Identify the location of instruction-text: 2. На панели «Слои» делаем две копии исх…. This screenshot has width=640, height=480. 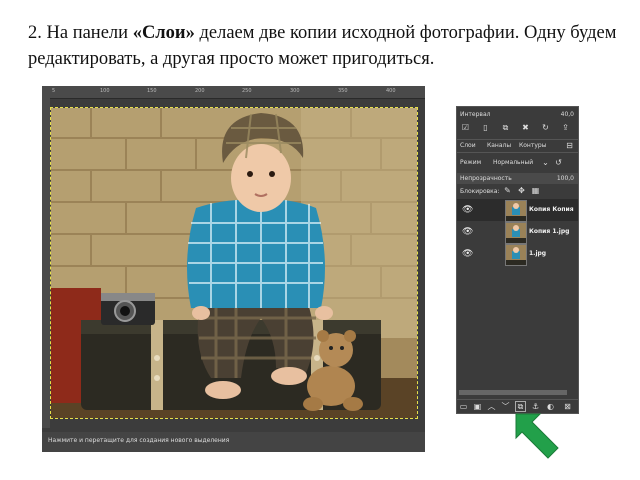
(328, 46).